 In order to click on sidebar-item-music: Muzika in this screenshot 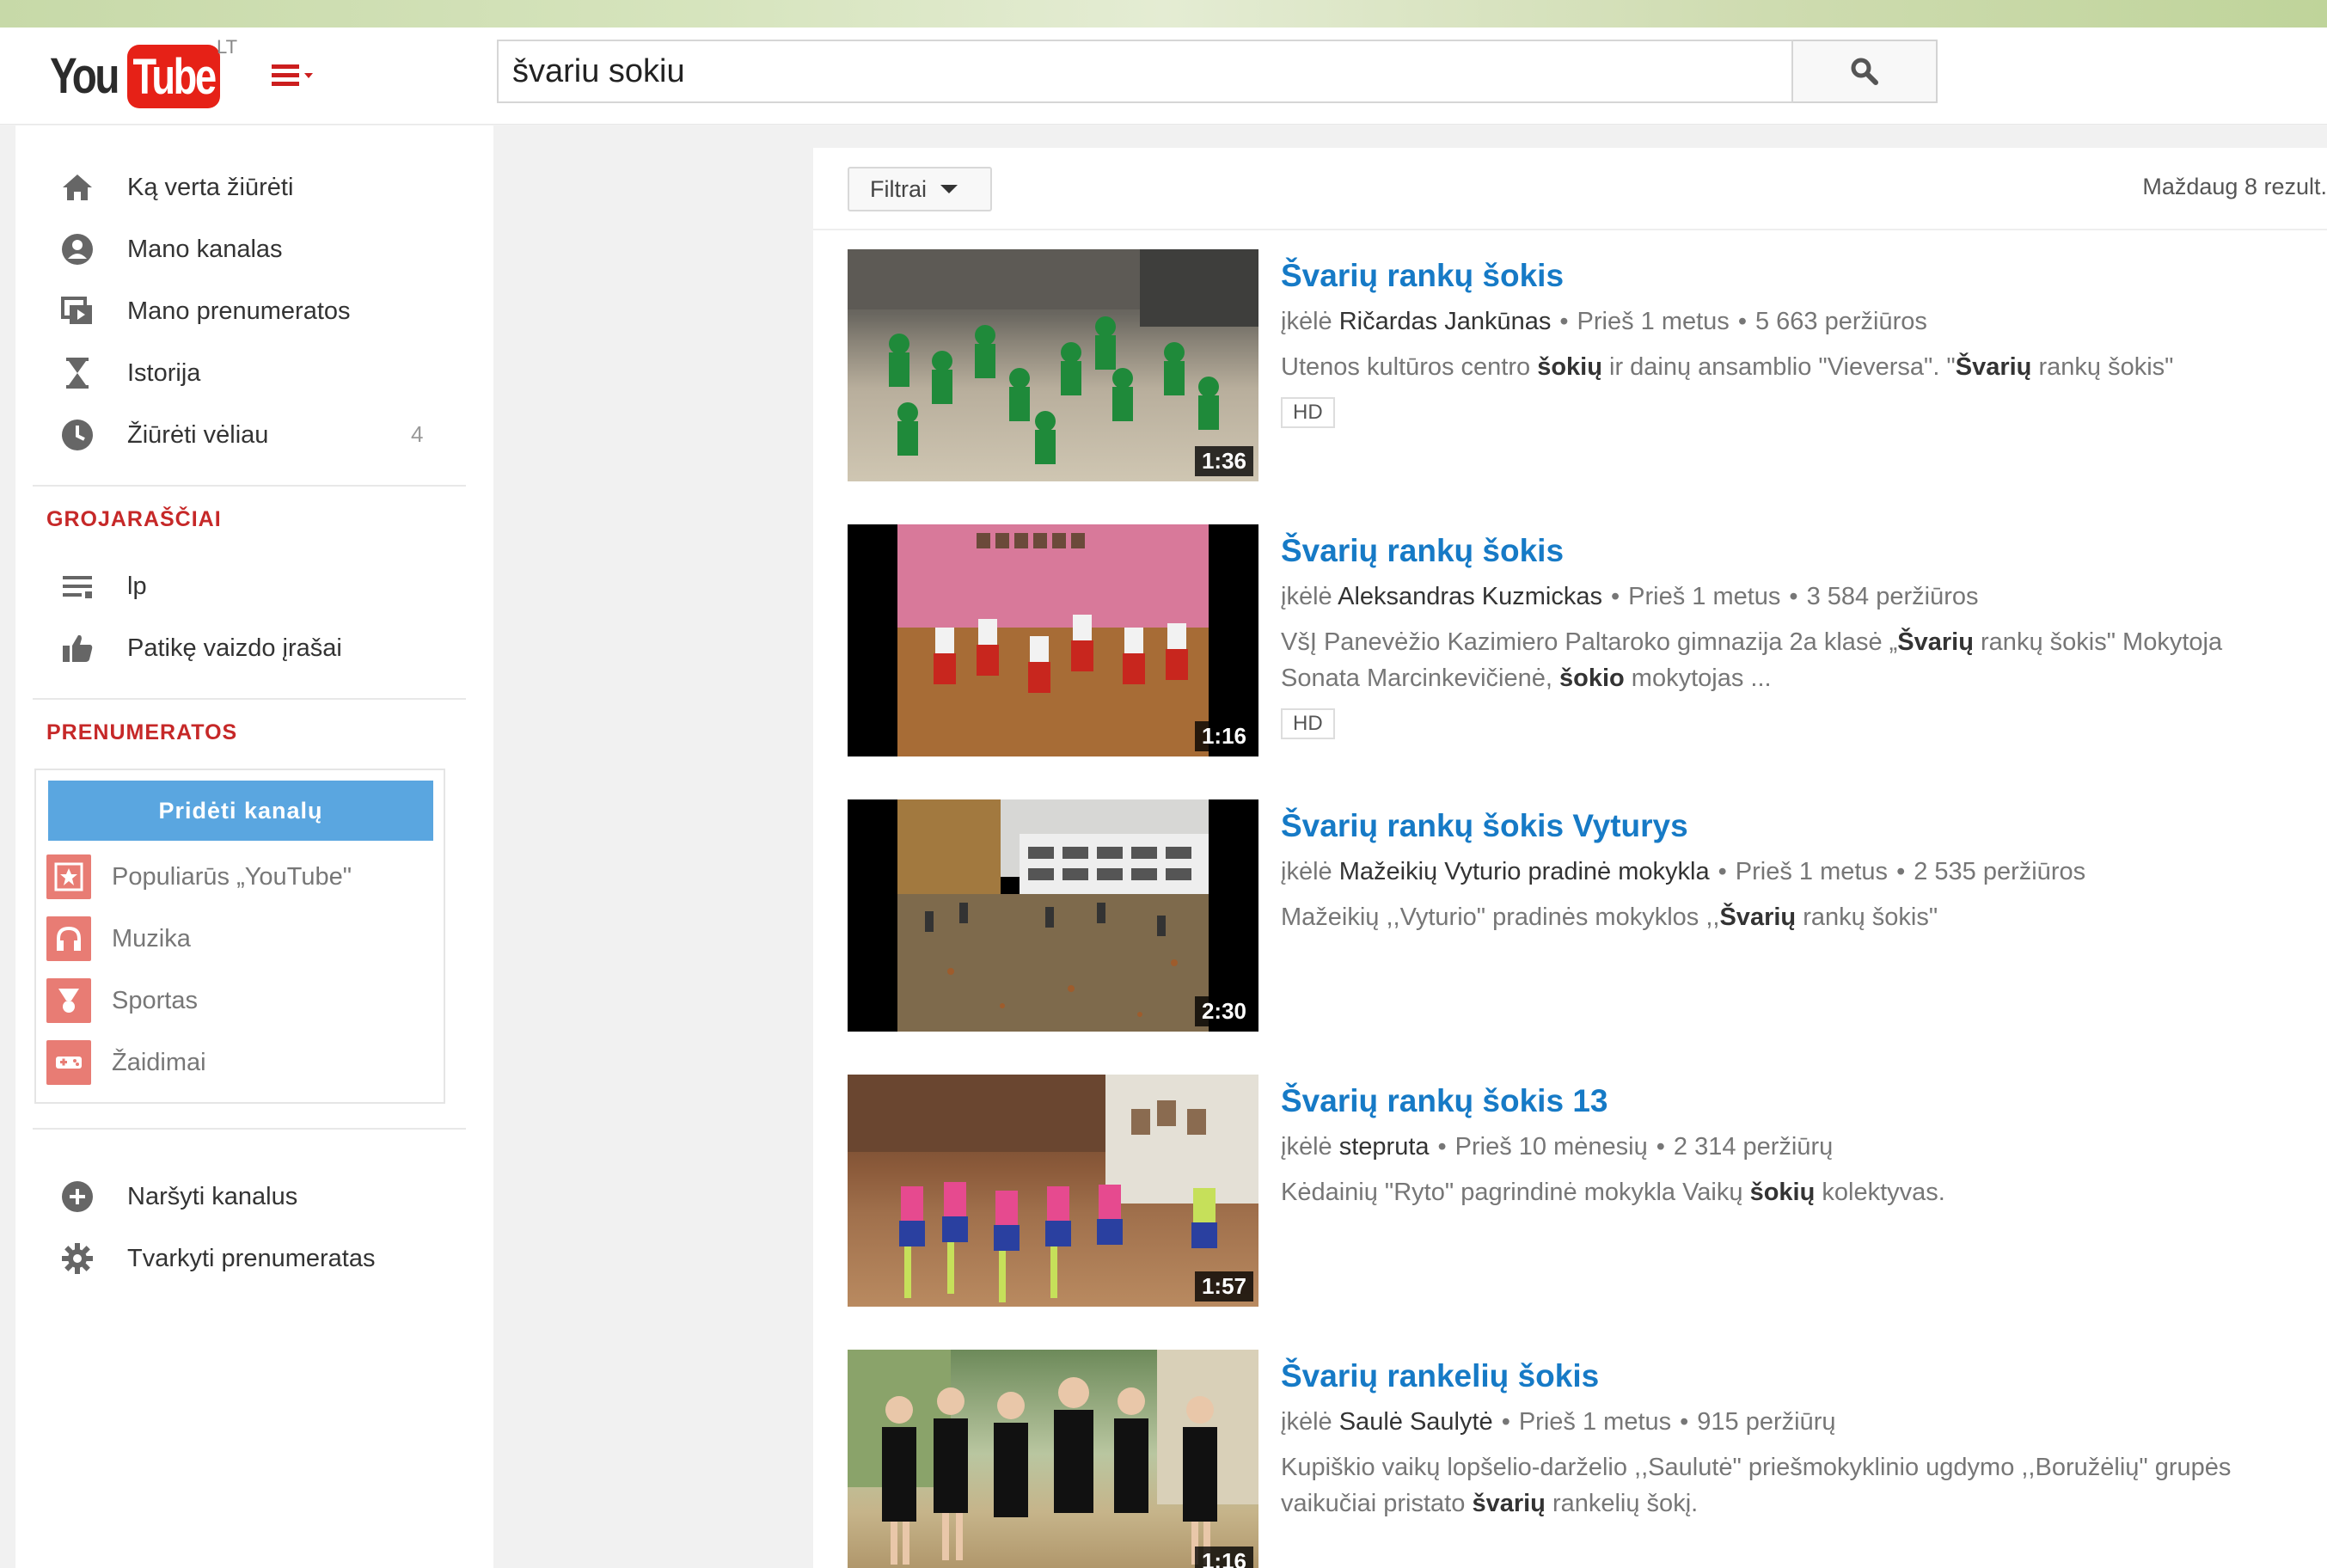, I will do `click(118, 939)`.